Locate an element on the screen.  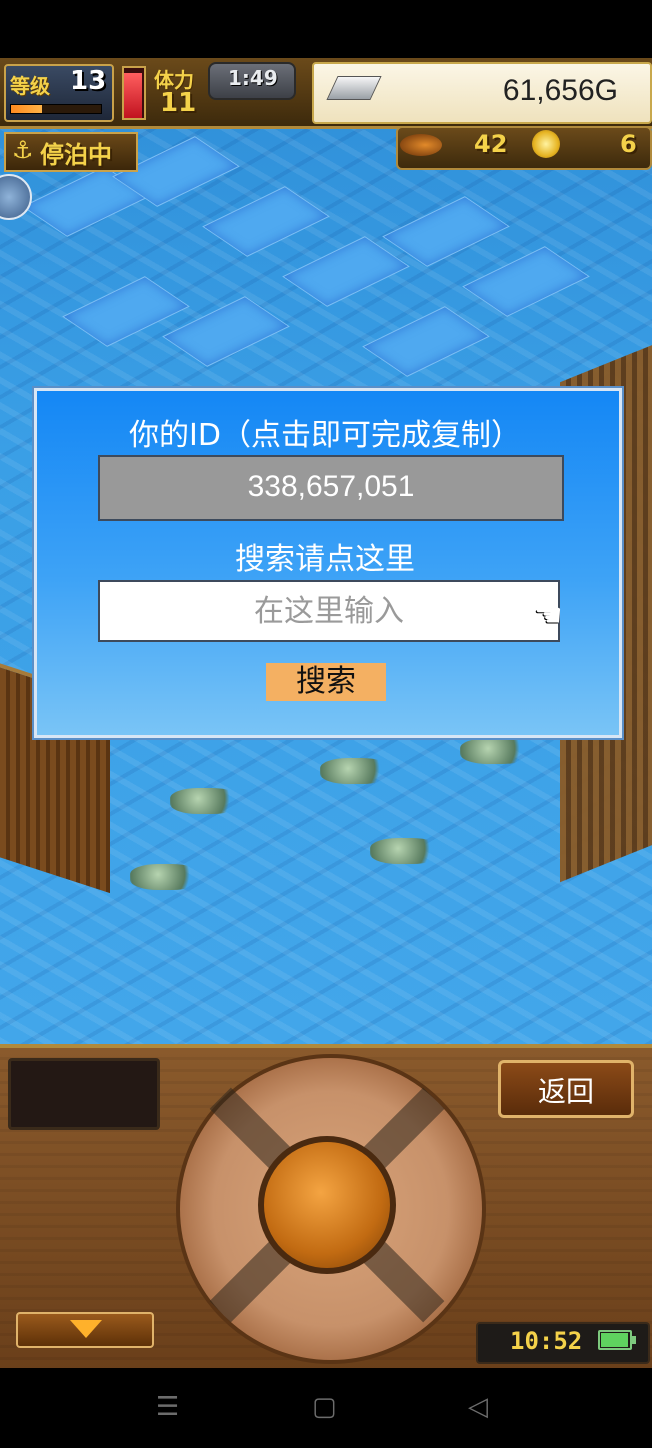
back-icon: ◁ is located at coordinates (478, 1407).